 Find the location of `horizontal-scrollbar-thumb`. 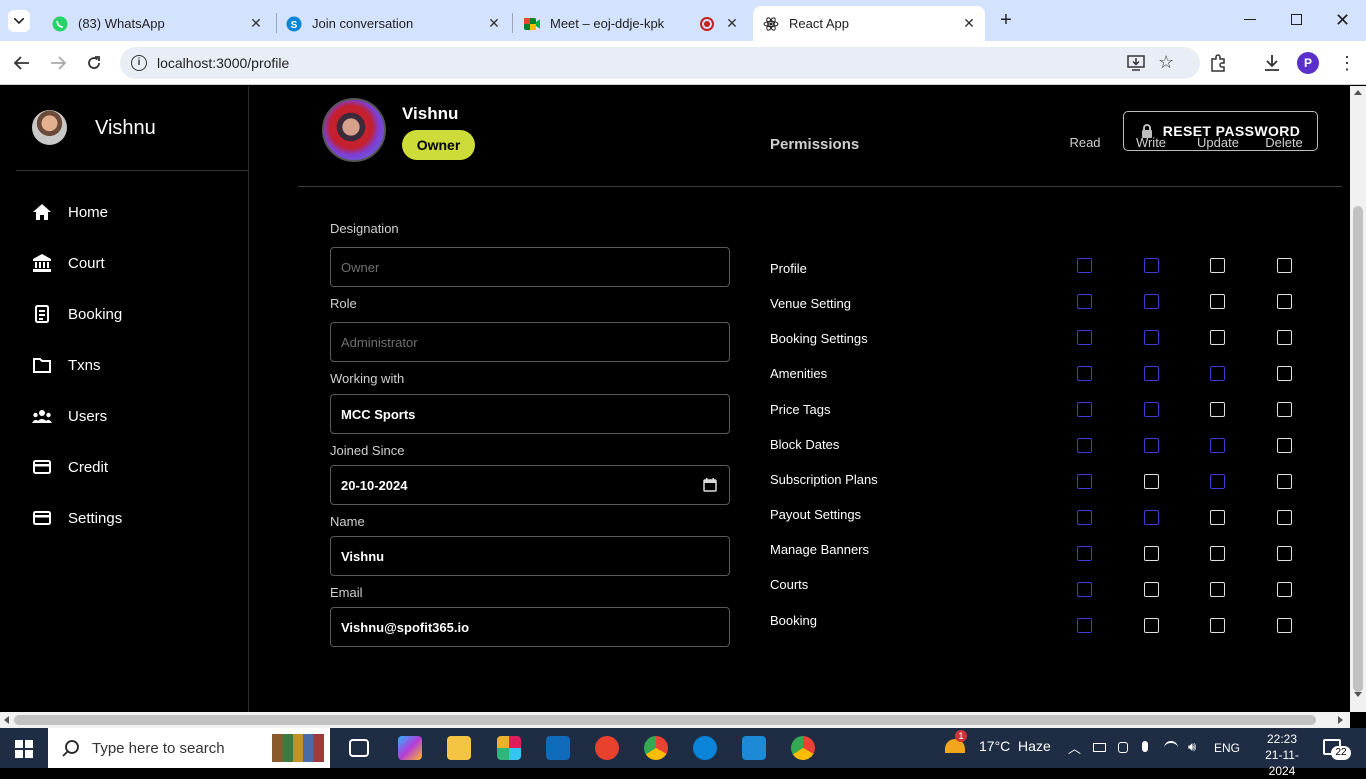

horizontal-scrollbar-thumb is located at coordinates (665, 720).